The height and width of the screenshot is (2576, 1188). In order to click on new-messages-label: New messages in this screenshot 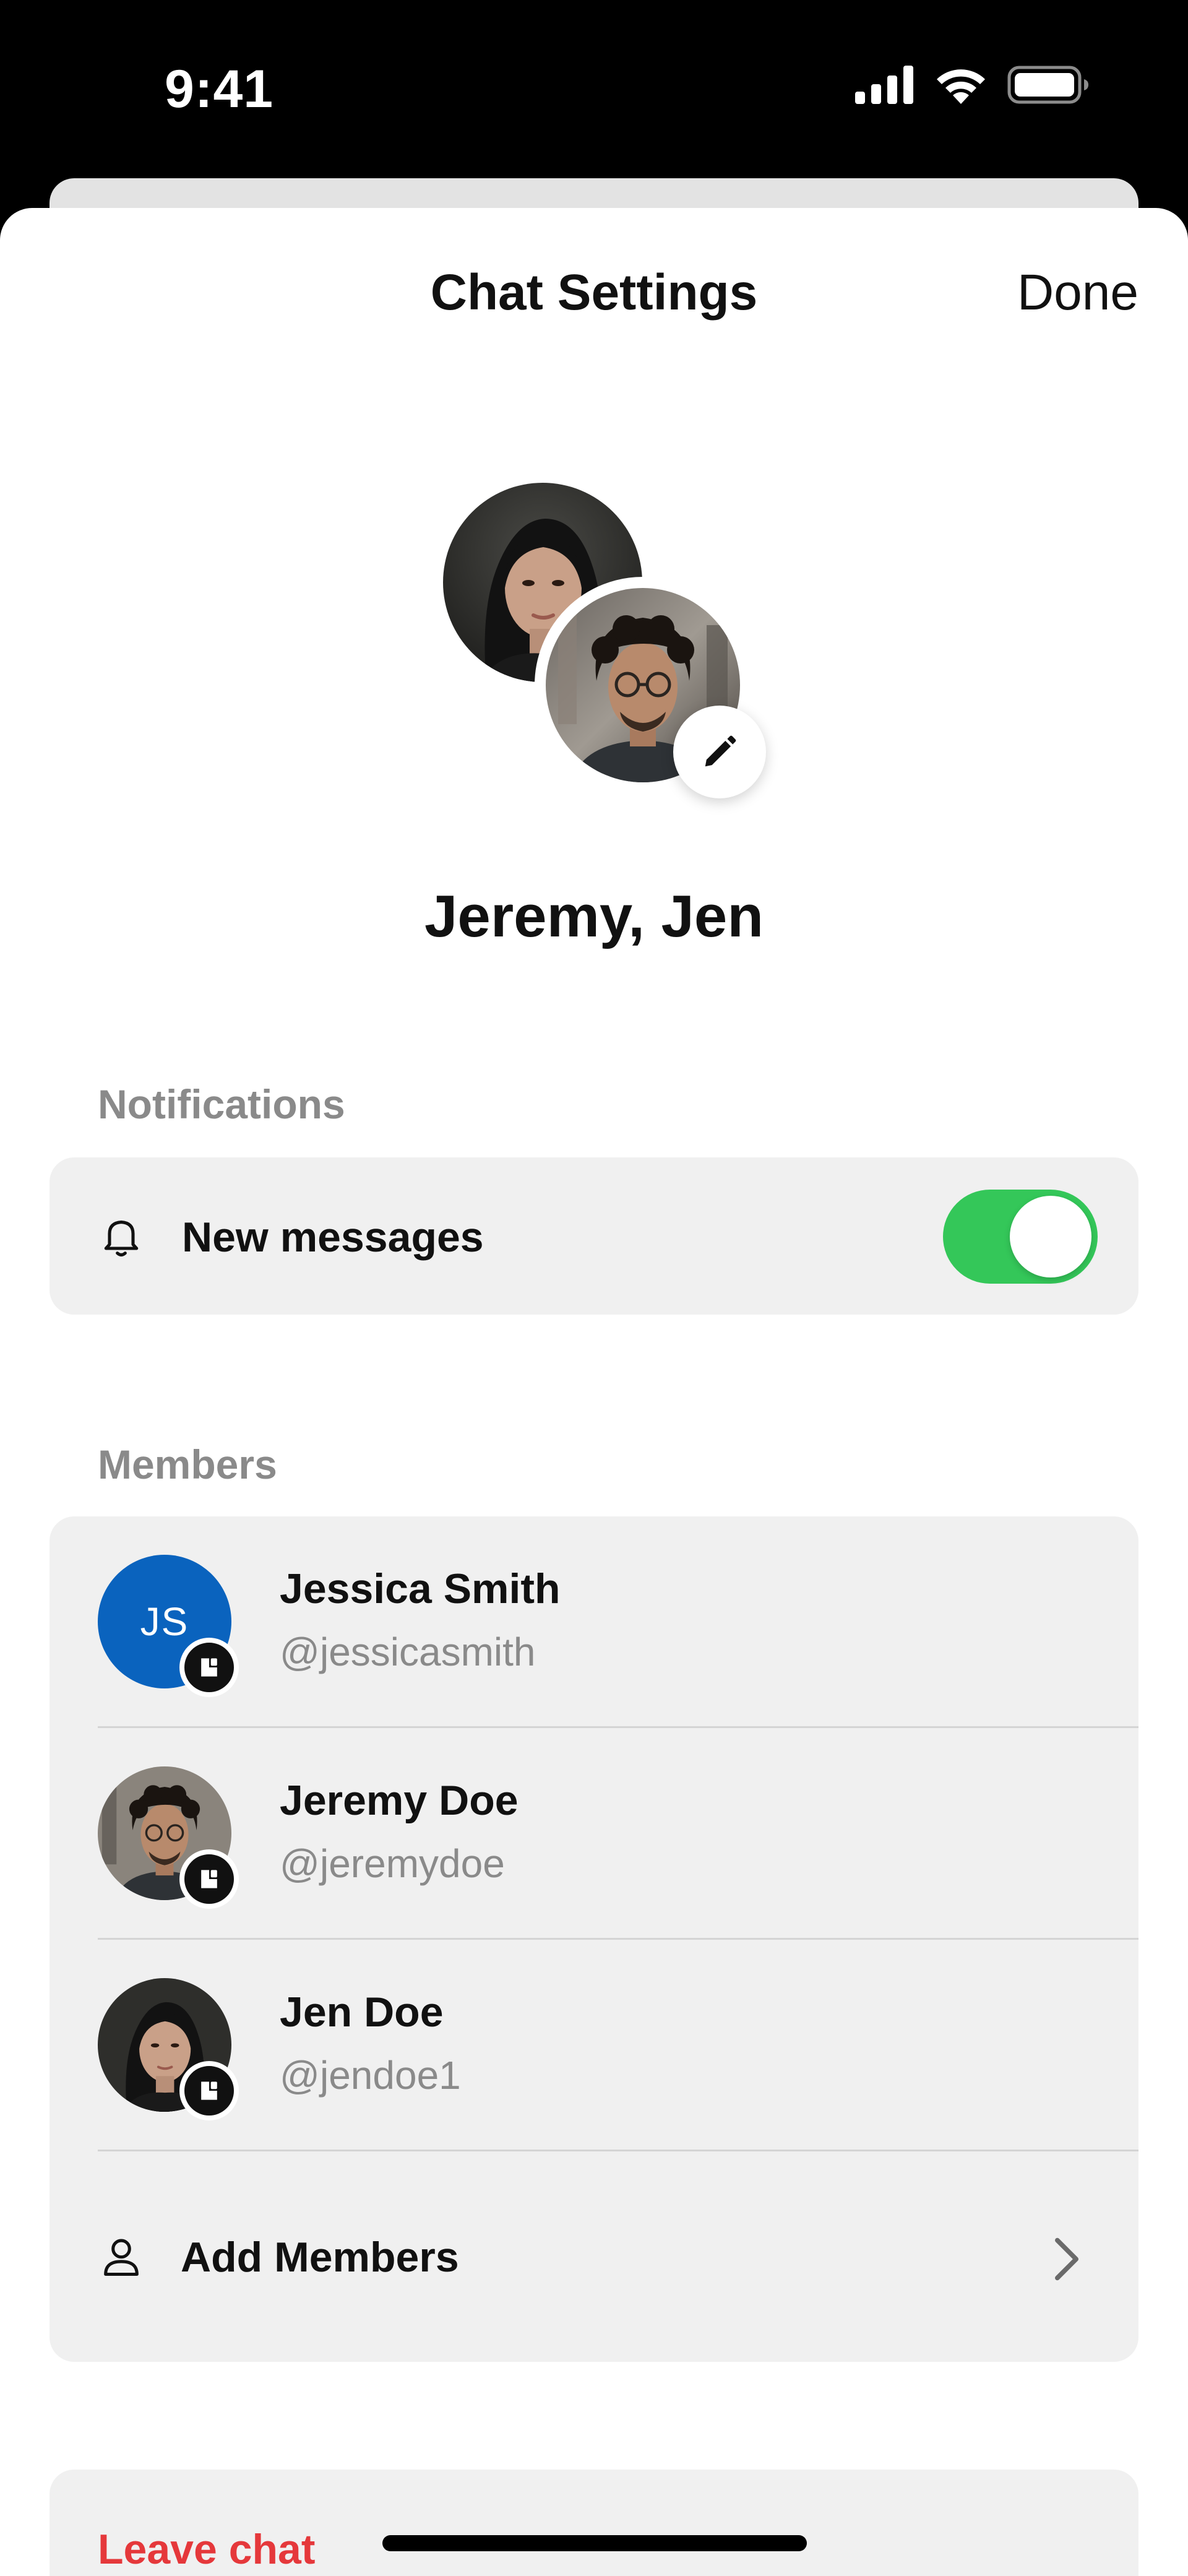, I will do `click(333, 1237)`.